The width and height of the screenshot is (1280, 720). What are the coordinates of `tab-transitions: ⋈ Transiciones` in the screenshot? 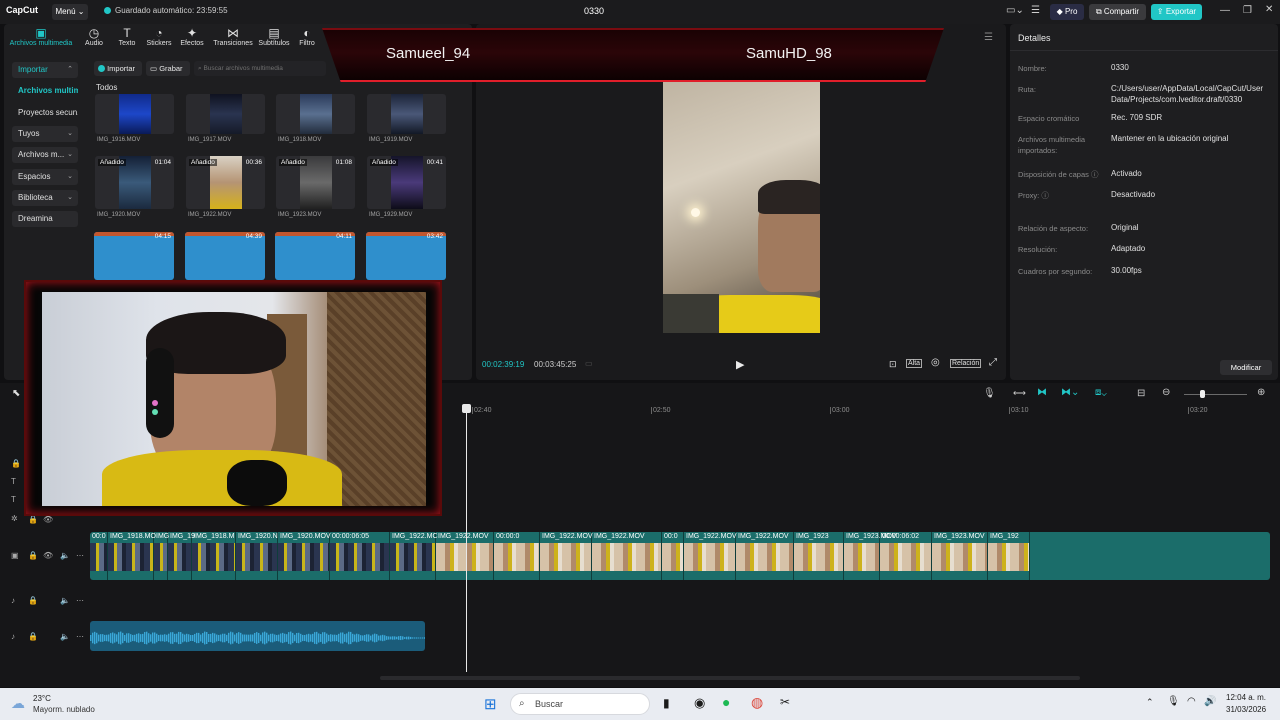 It's located at (233, 36).